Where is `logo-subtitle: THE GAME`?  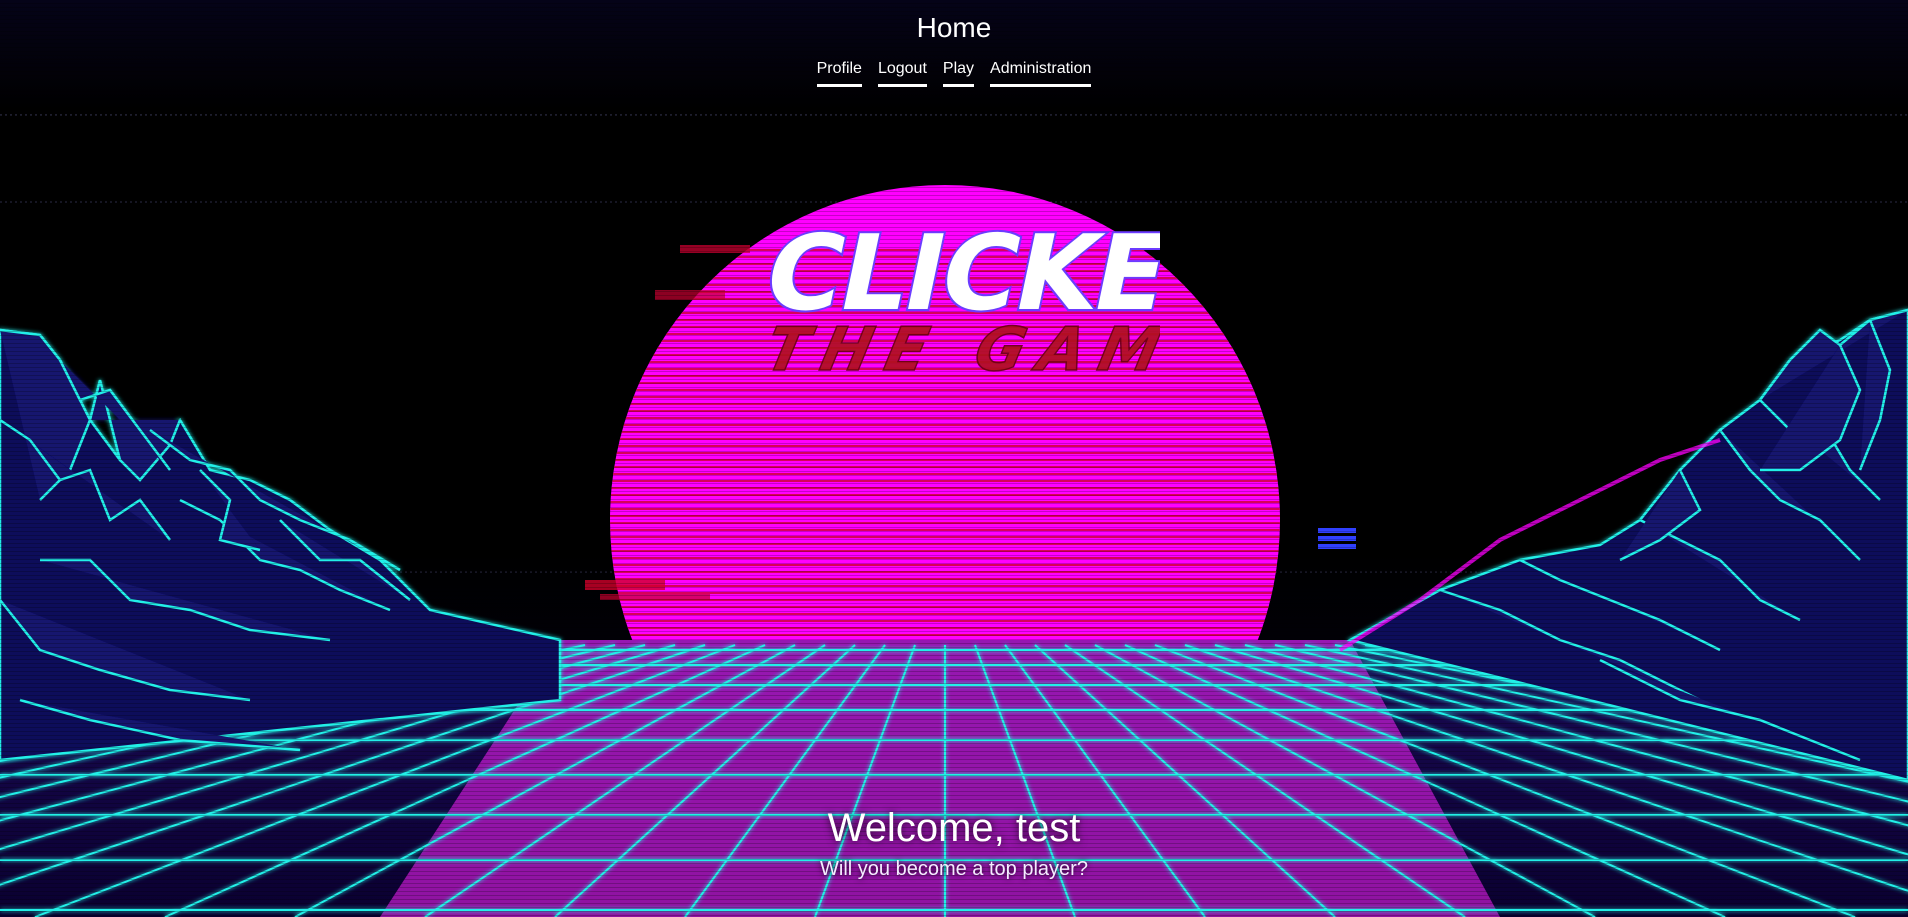 logo-subtitle: THE GAME is located at coordinates (960, 350).